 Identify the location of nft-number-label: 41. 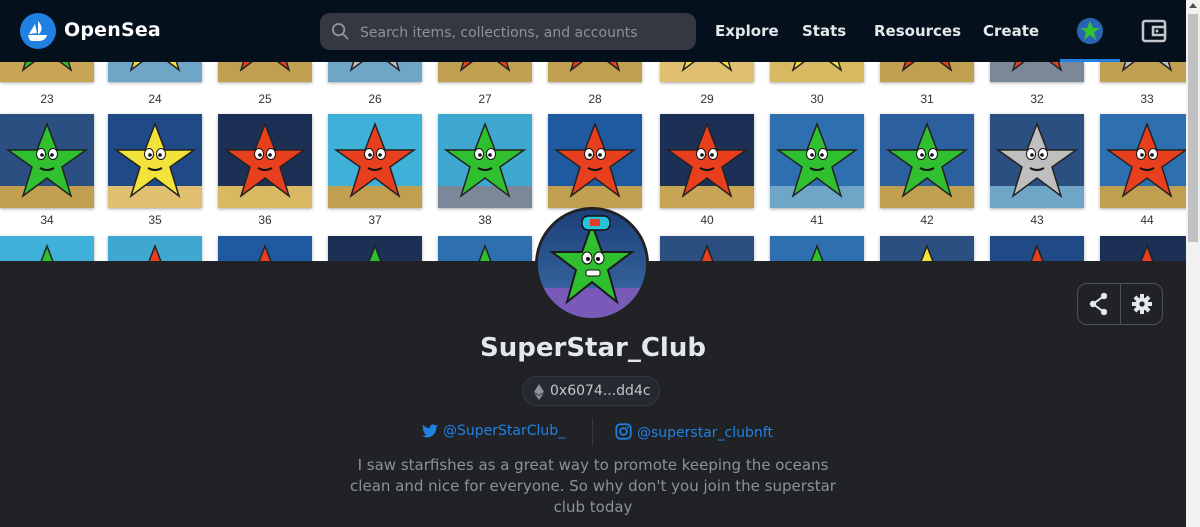
(817, 220).